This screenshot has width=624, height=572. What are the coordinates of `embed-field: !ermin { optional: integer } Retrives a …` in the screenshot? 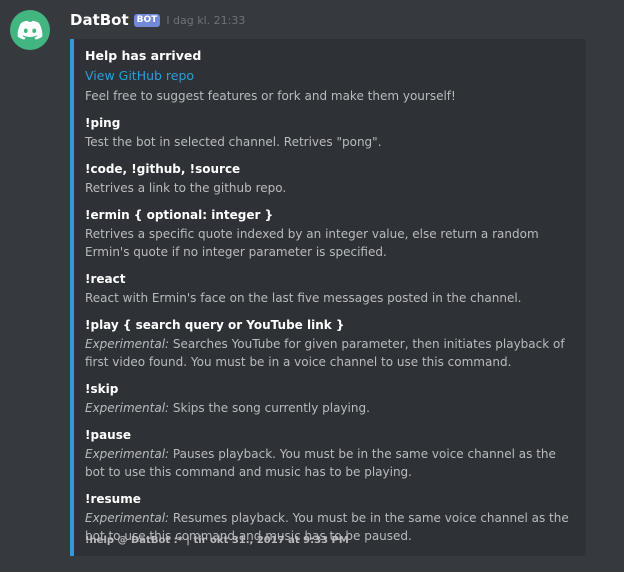 It's located at (330, 233).